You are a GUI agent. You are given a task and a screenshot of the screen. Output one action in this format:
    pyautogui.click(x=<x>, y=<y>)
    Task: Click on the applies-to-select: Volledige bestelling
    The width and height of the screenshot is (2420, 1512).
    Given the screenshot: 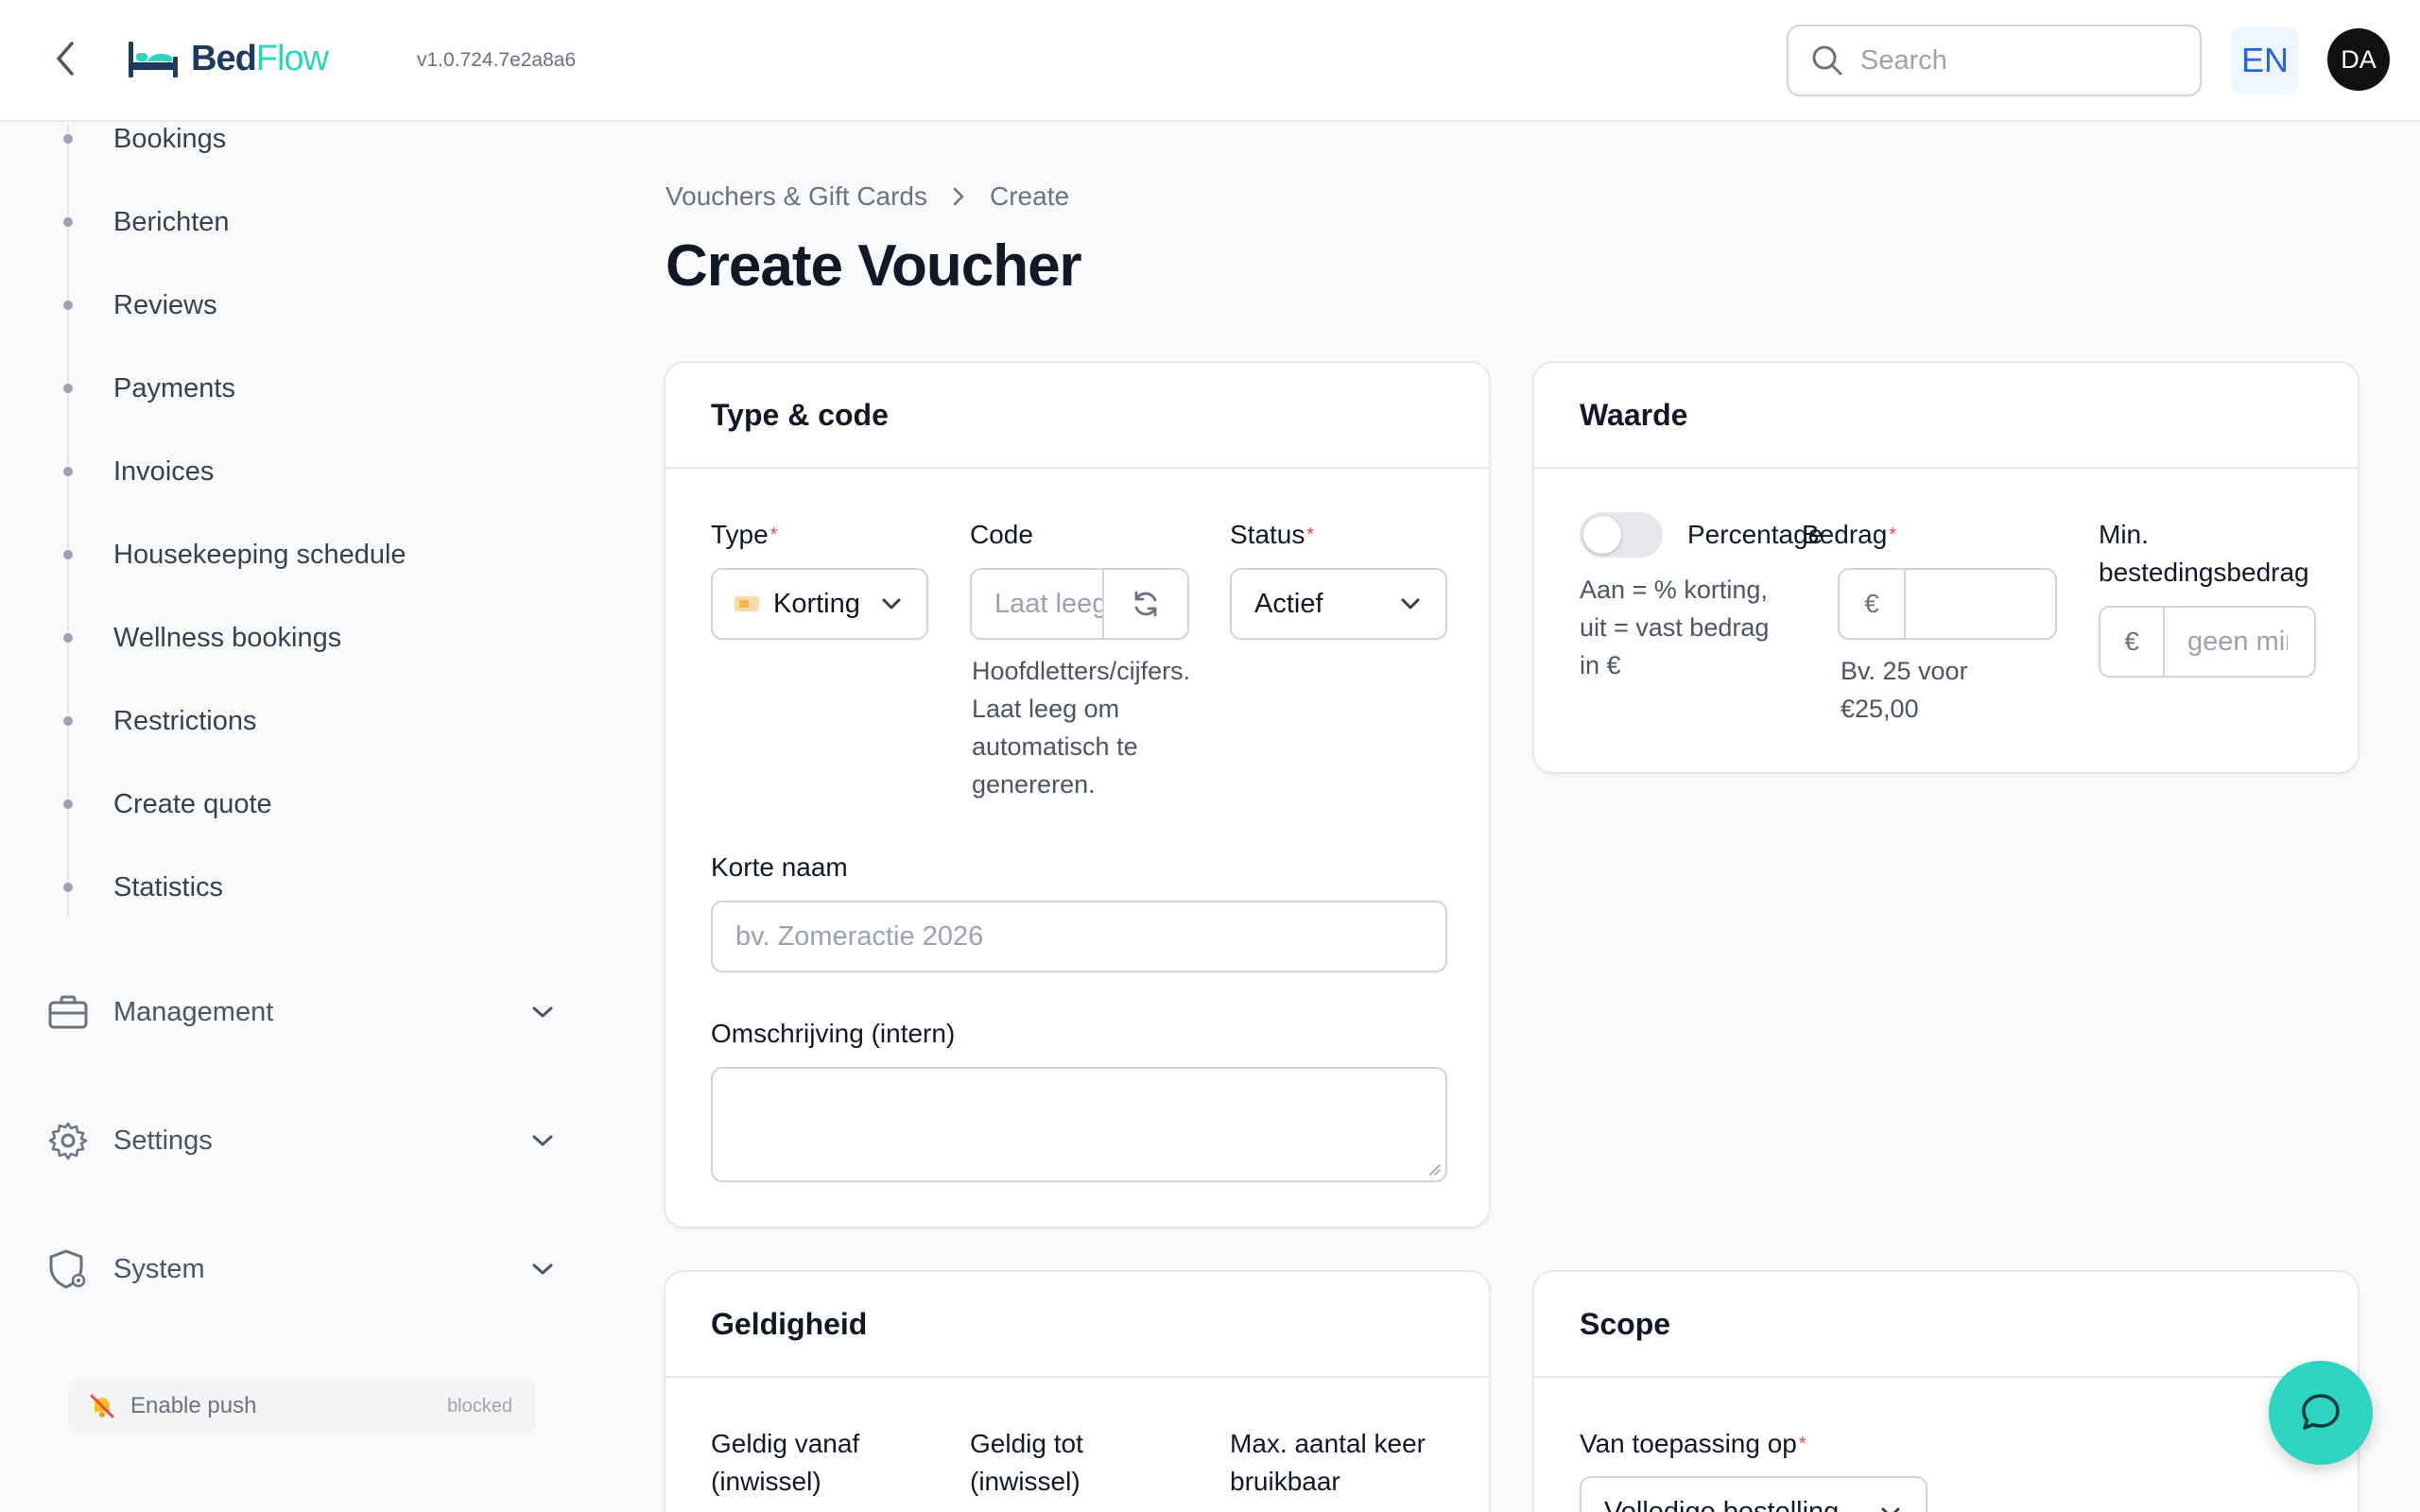 What is the action you would take?
    pyautogui.click(x=1753, y=1494)
    